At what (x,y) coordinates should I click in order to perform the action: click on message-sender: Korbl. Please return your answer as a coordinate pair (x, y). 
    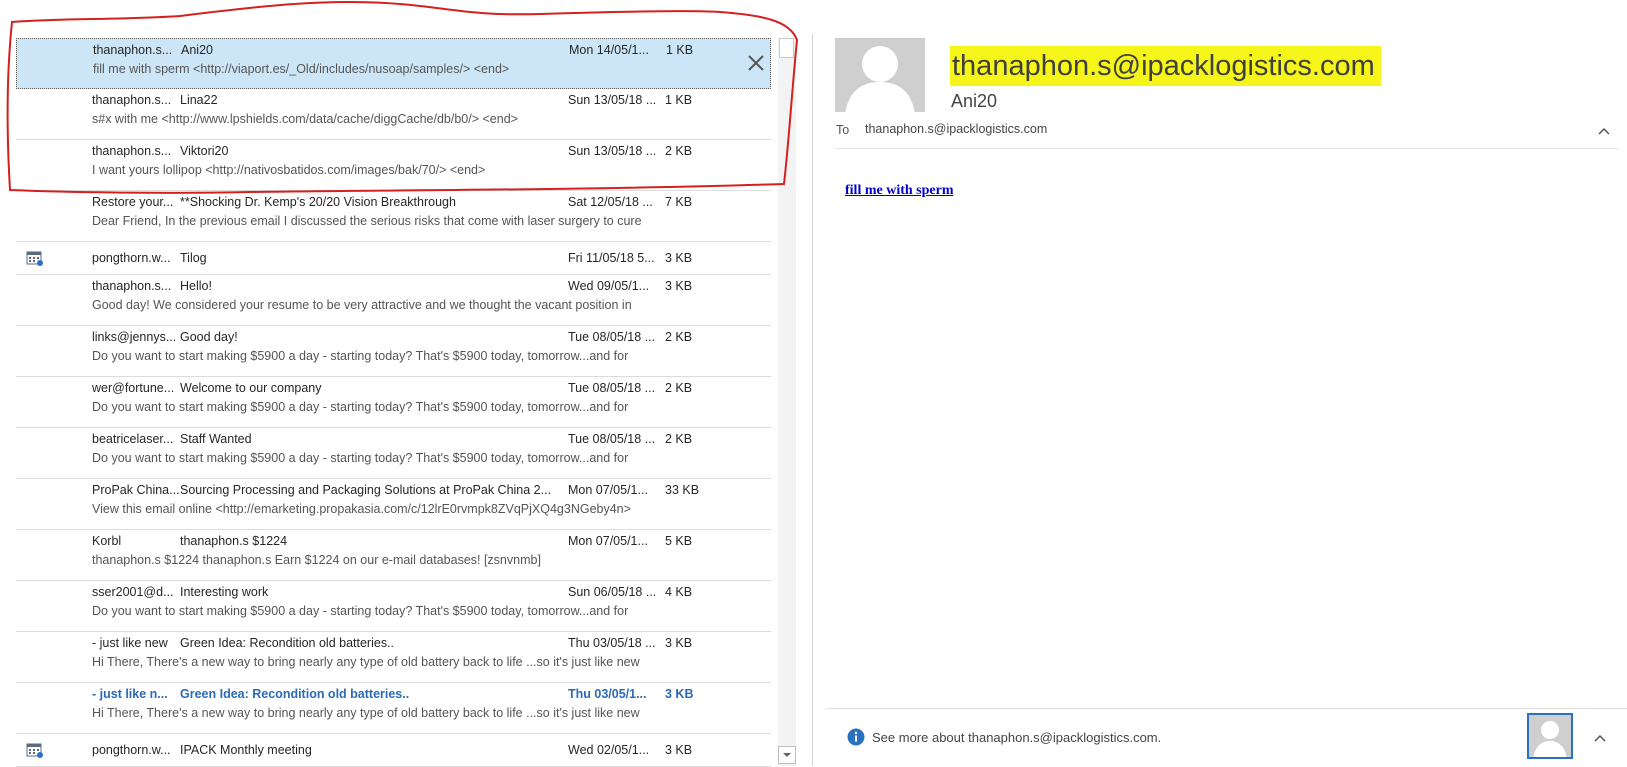
    Looking at the image, I should click on (107, 541).